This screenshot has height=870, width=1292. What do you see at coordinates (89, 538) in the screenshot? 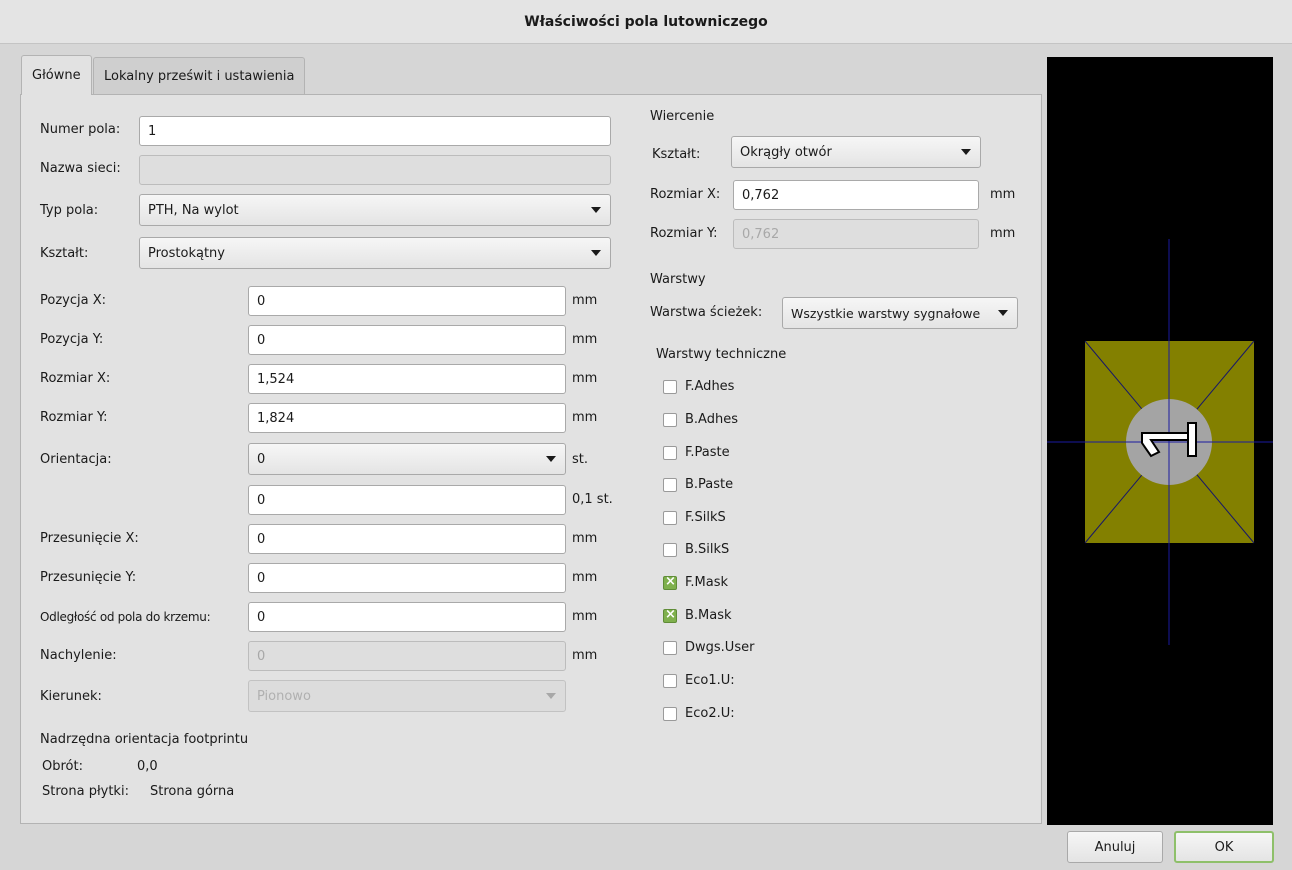
I see `offset-x-label: Przesunięcie X:` at bounding box center [89, 538].